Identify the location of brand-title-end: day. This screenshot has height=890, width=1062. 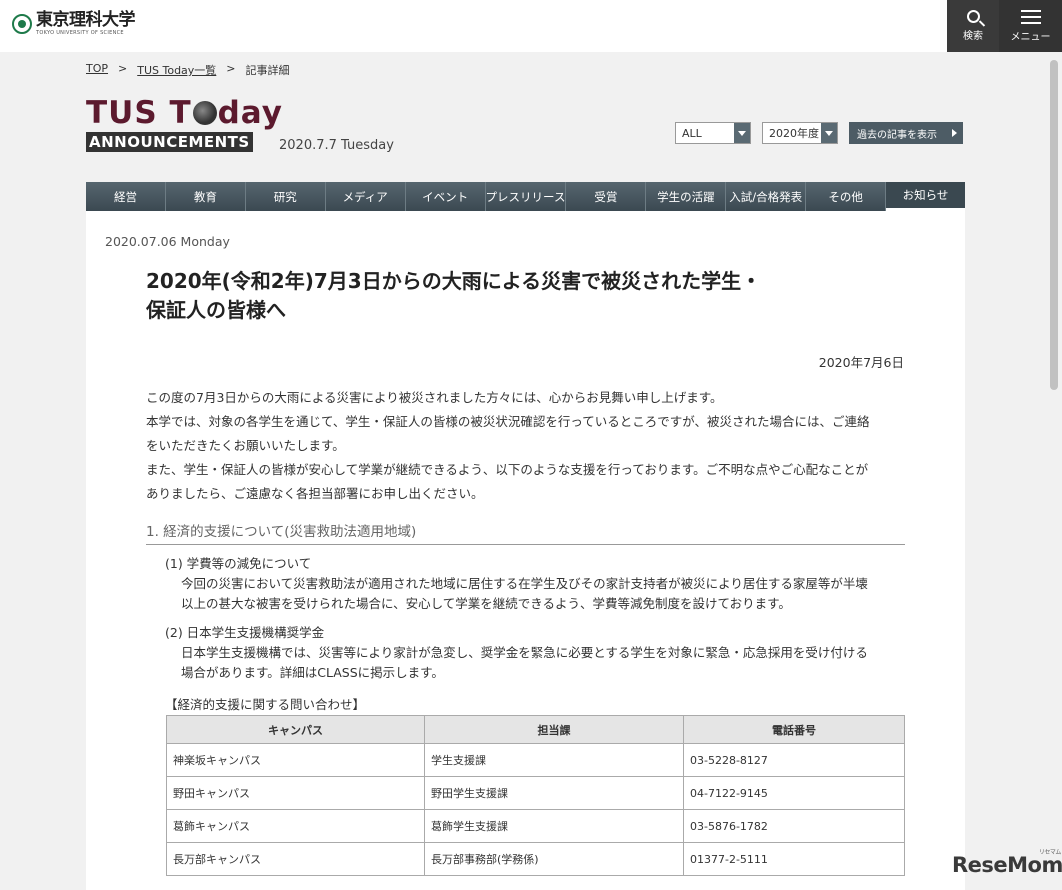
(250, 113).